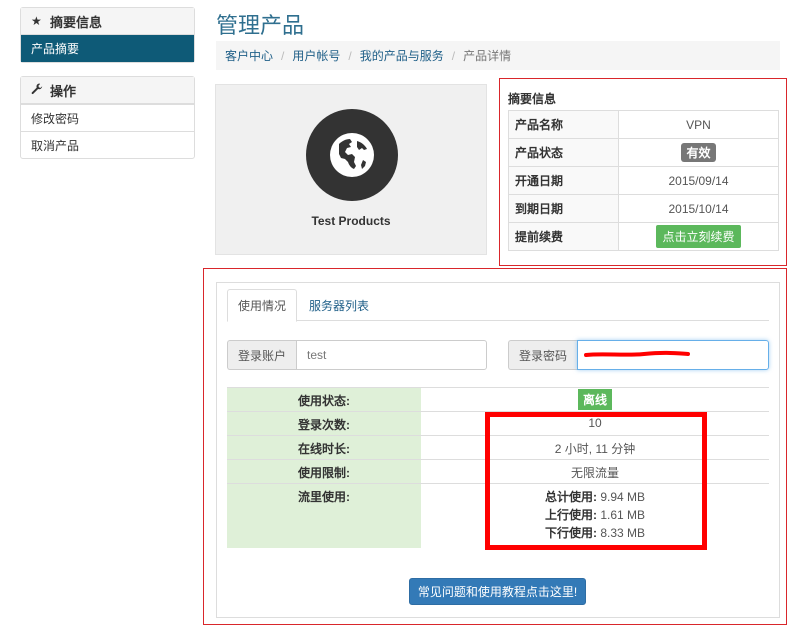 This screenshot has height=644, width=792. Describe the element at coordinates (324, 423) in the screenshot. I see `stat-label: 登录次数:` at that location.